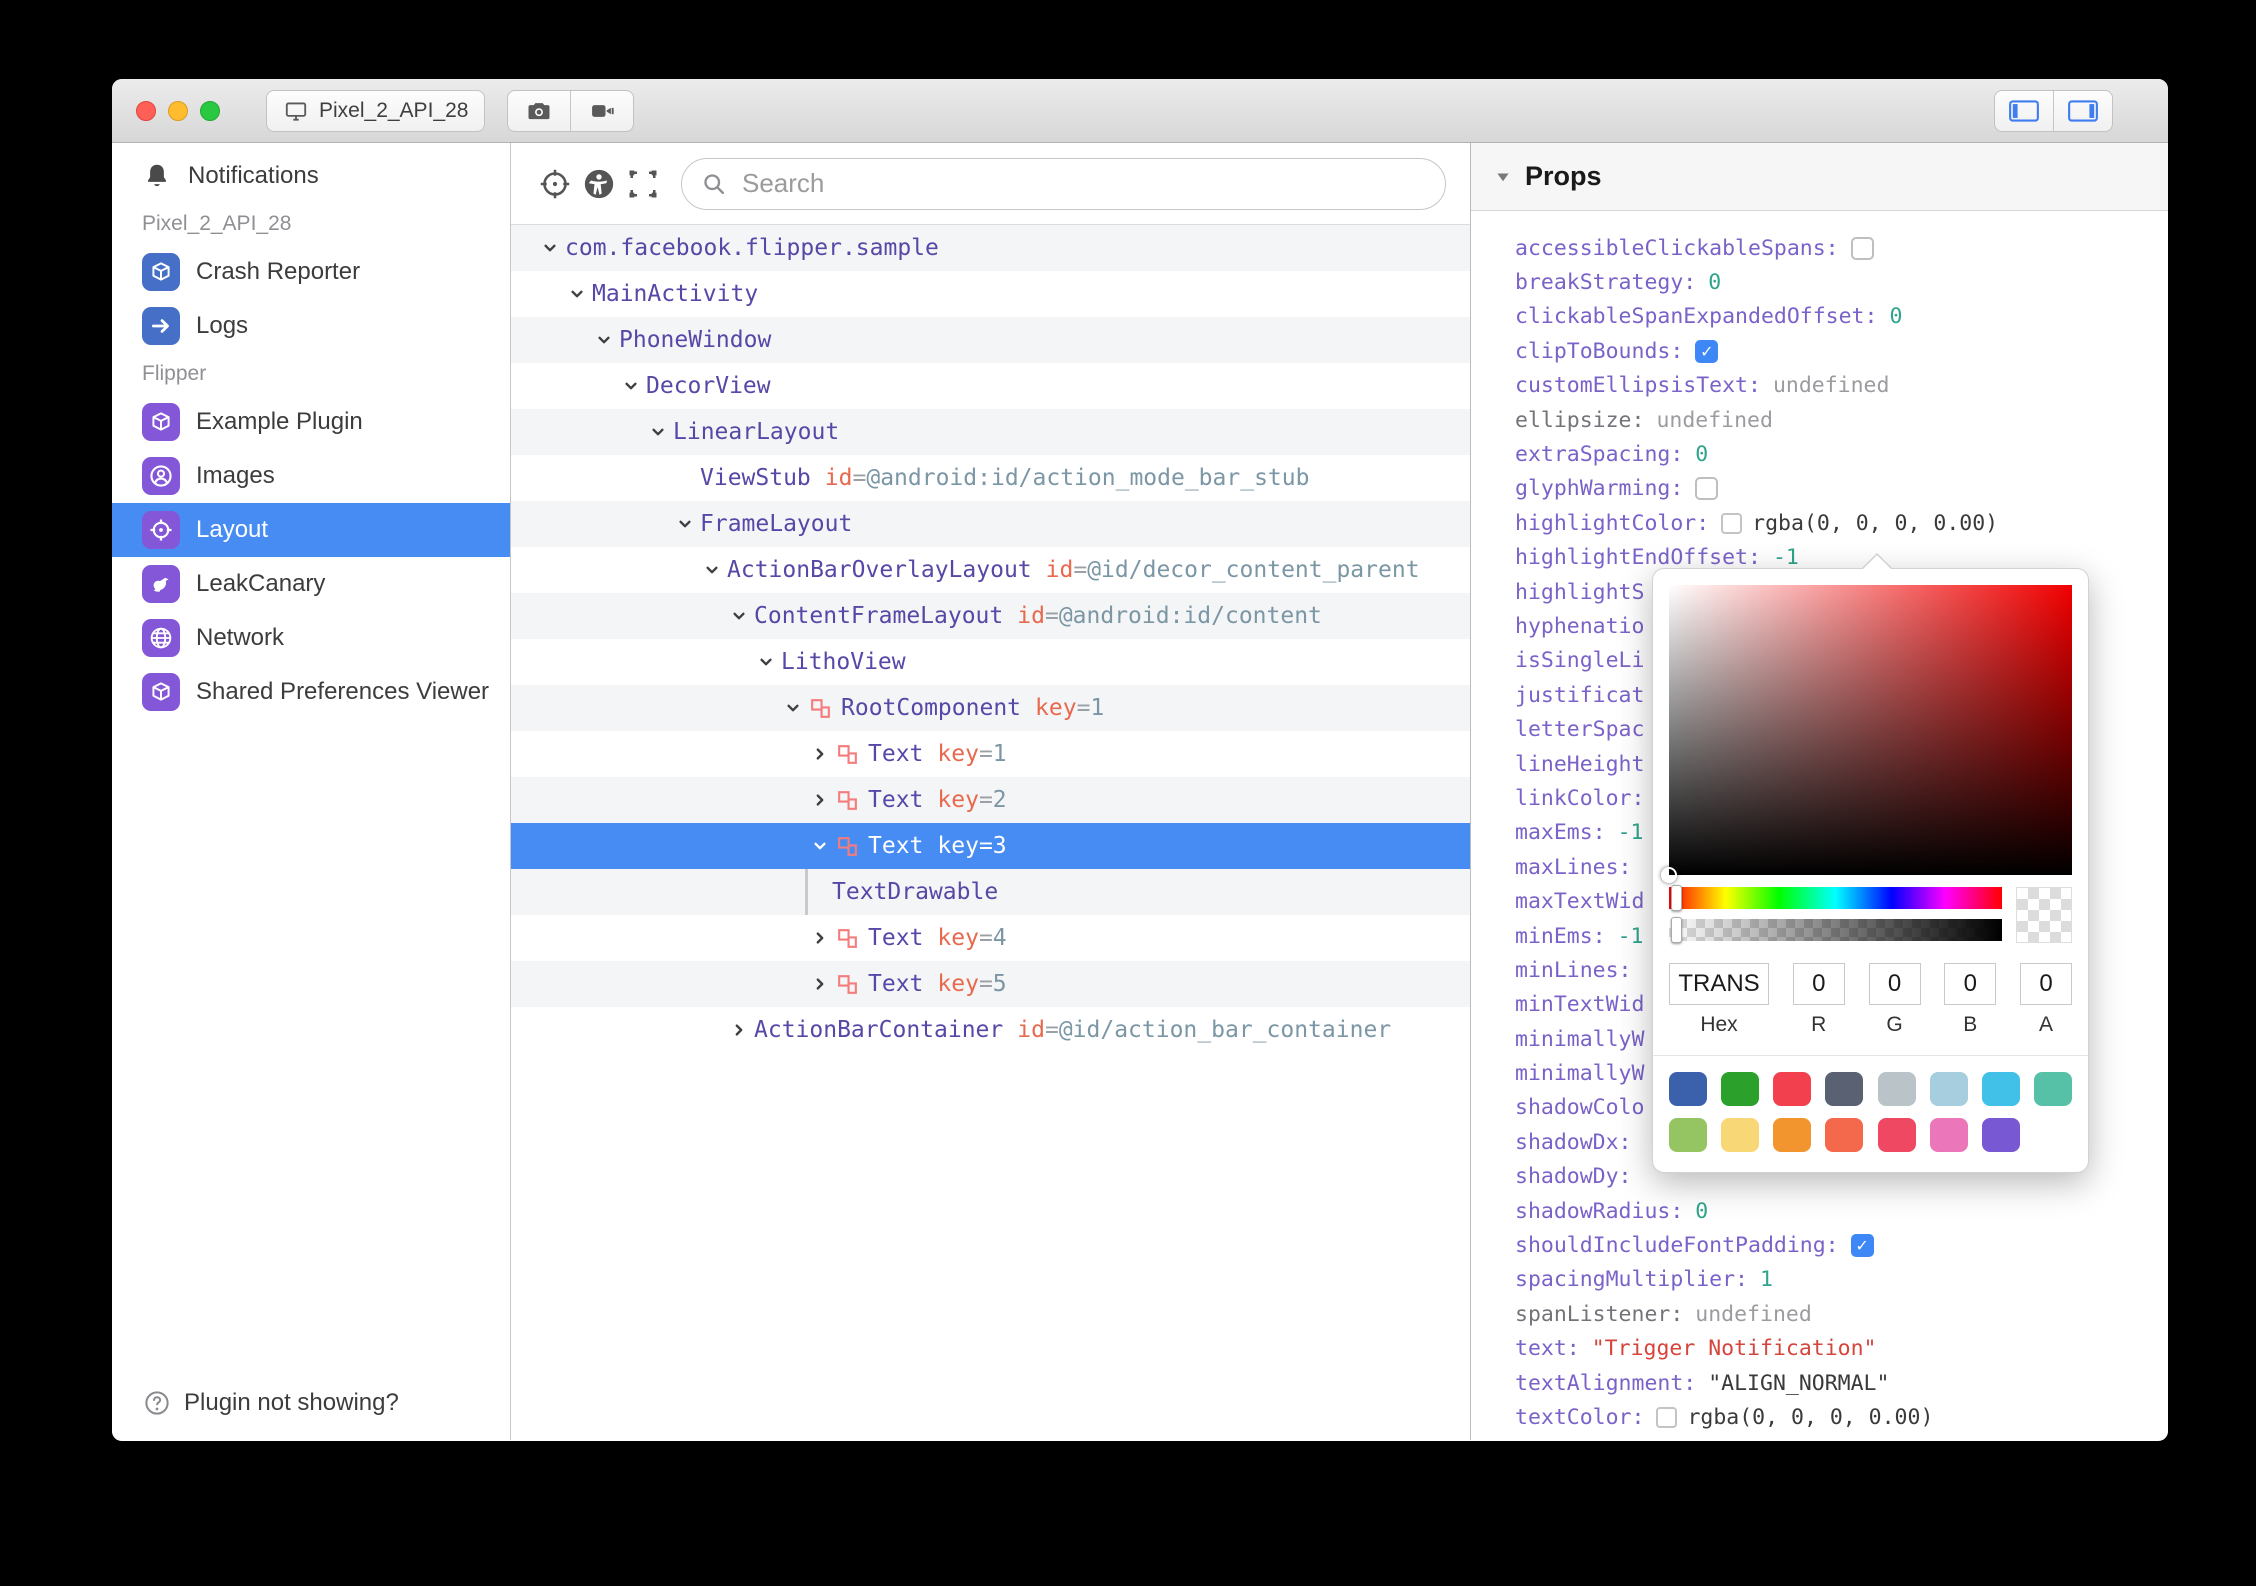 The width and height of the screenshot is (2256, 1586). I want to click on toggle-left-sidebar-button, so click(2024, 111).